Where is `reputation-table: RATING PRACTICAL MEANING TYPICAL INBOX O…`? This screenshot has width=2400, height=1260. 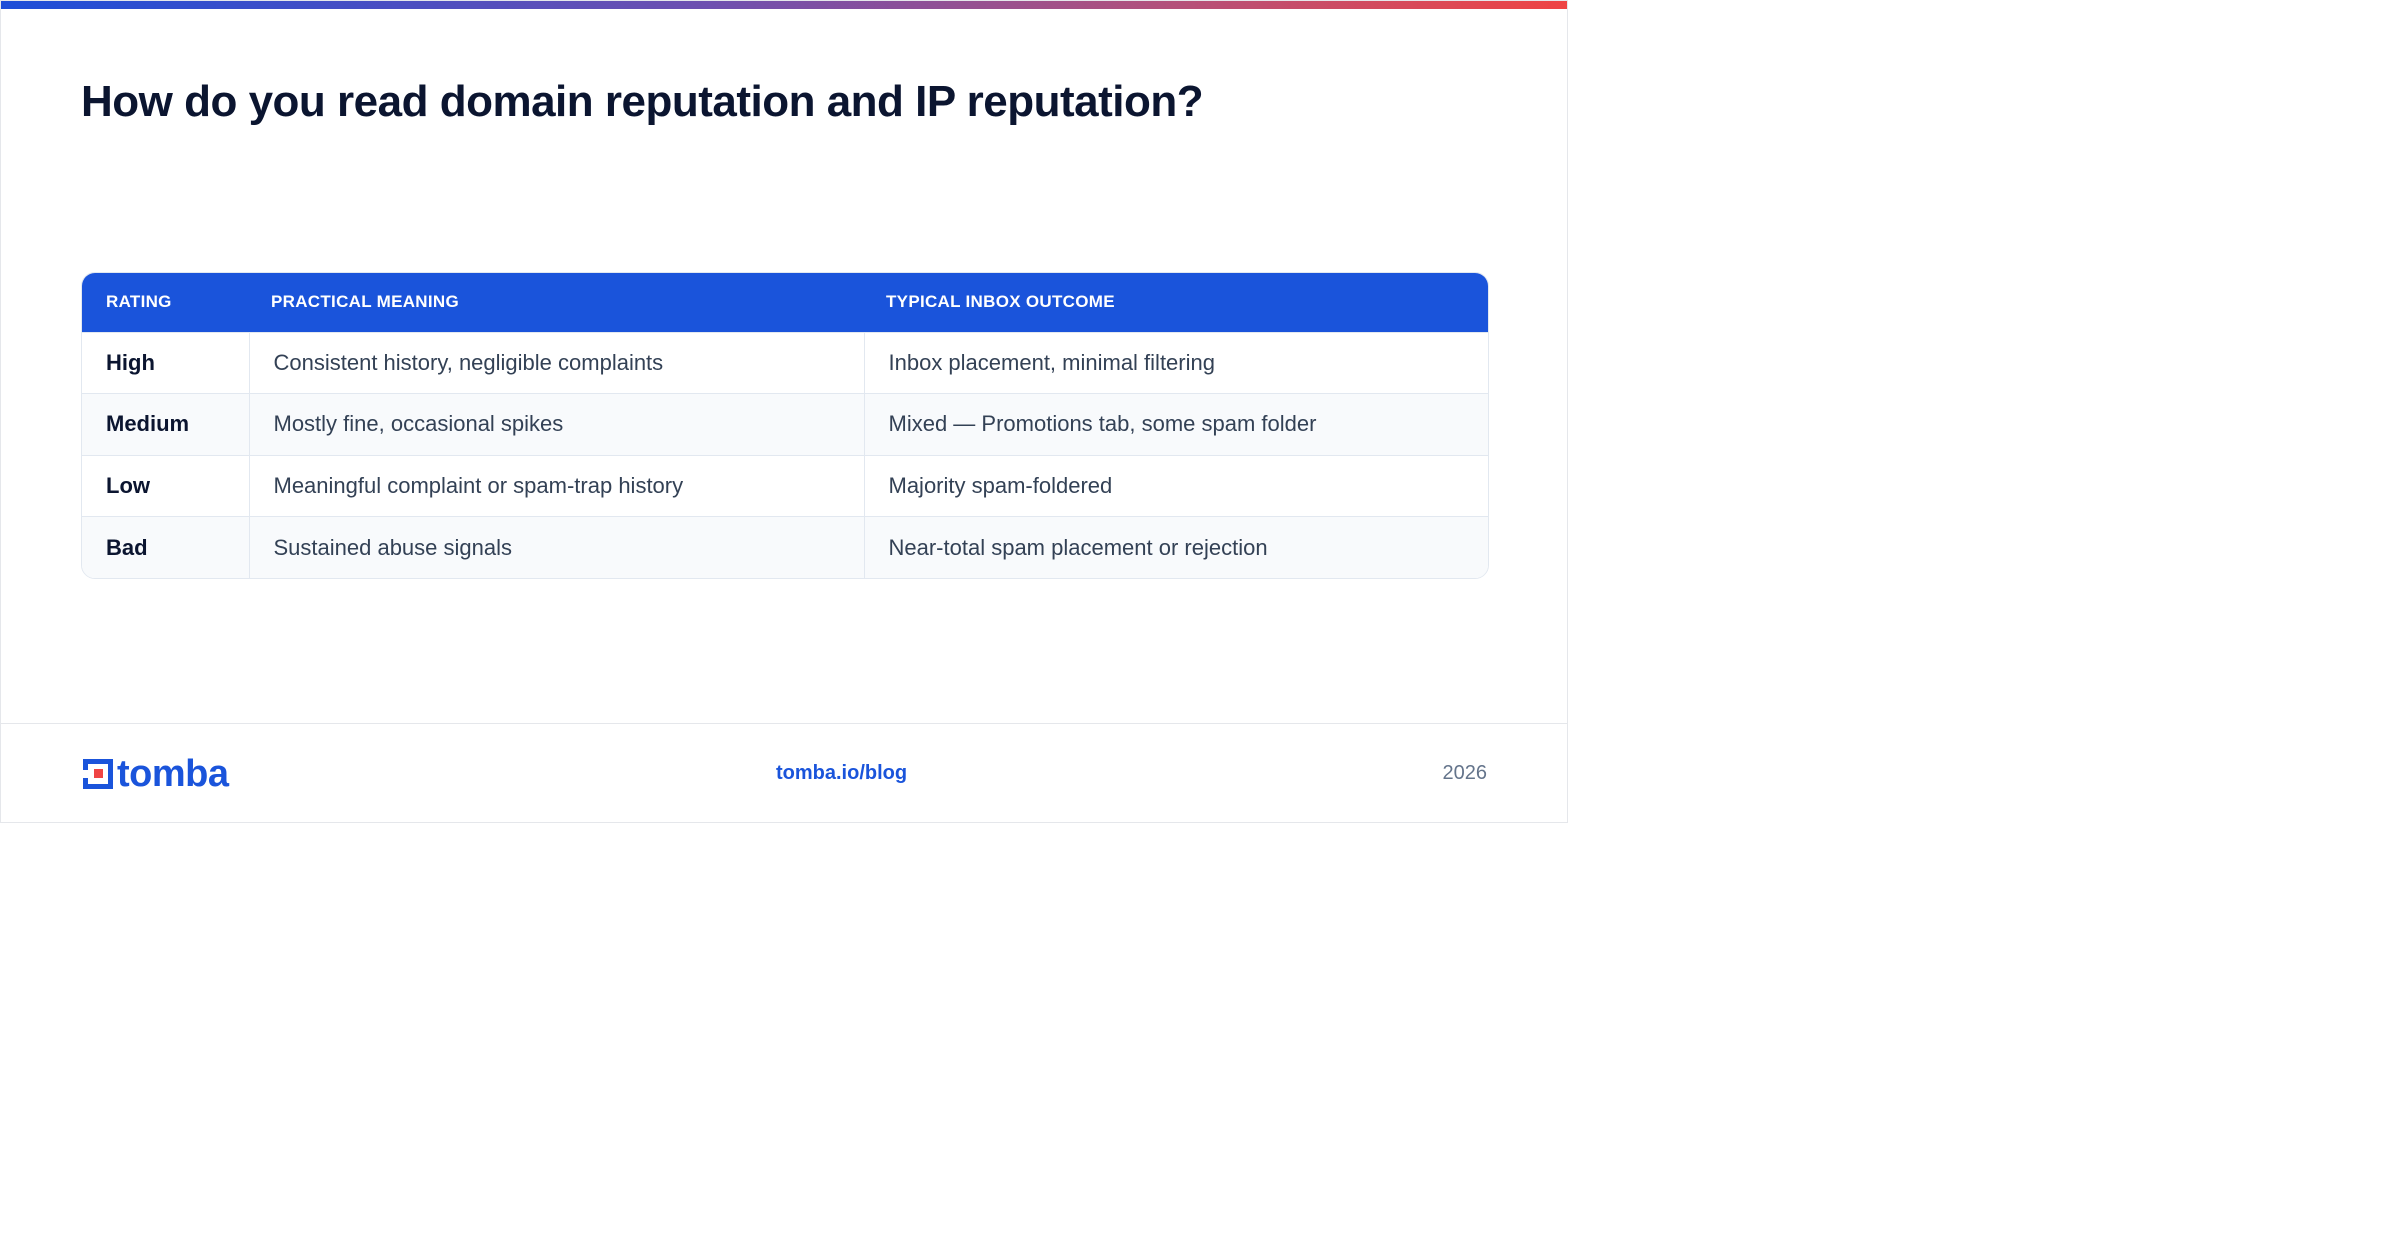
reputation-table: RATING PRACTICAL MEANING TYPICAL INBOX O… is located at coordinates (785, 425).